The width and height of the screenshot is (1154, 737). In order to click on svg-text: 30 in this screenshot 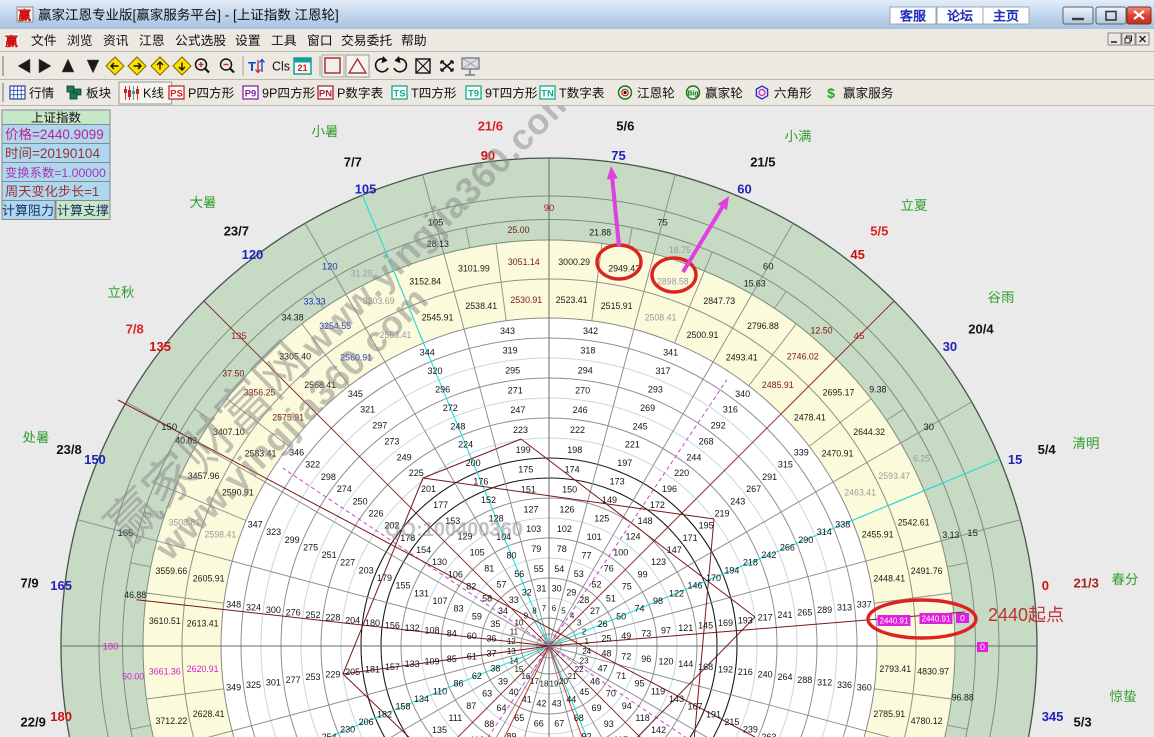, I will do `click(950, 346)`.